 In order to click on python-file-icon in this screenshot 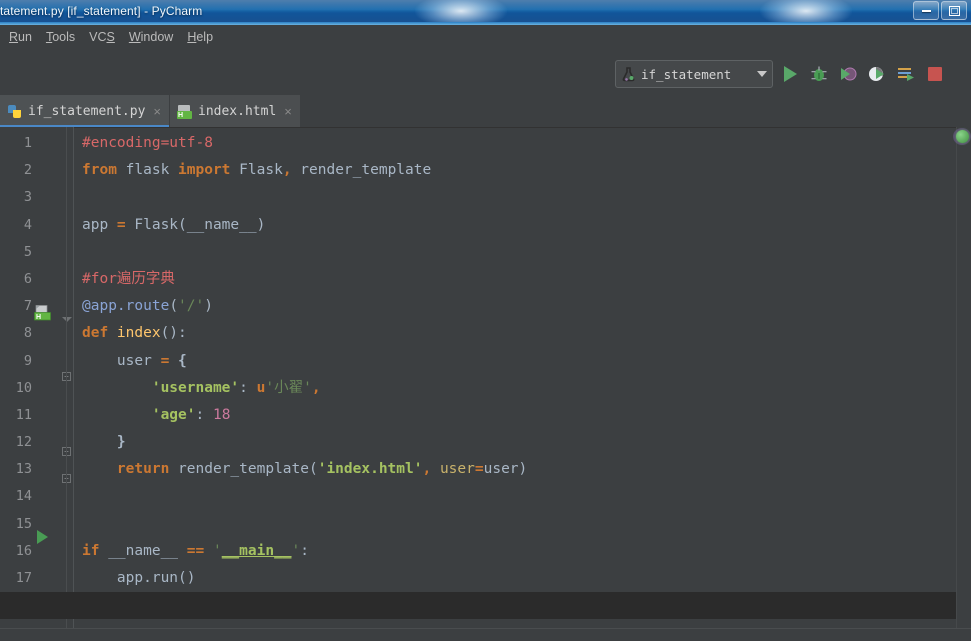, I will do `click(14, 111)`.